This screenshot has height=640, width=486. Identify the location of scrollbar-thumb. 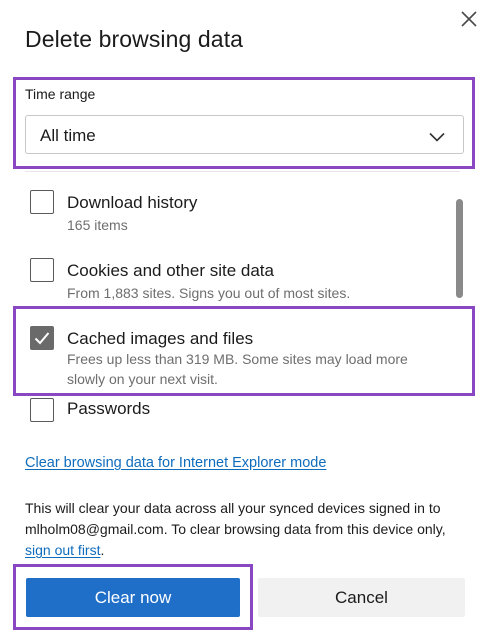
(459, 248).